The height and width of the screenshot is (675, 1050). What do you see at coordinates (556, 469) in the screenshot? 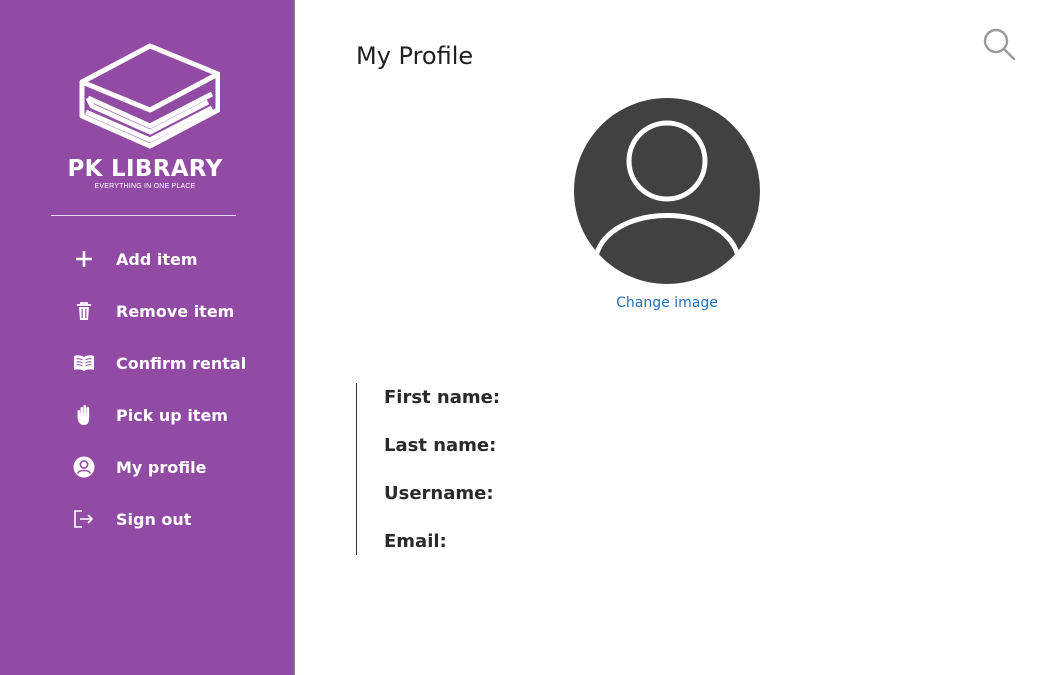
I see `profile-details: First name: Last name: Username: Email:` at bounding box center [556, 469].